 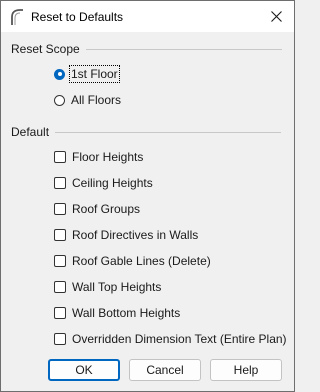 What do you see at coordinates (165, 370) in the screenshot?
I see `cancel-button: Cancel` at bounding box center [165, 370].